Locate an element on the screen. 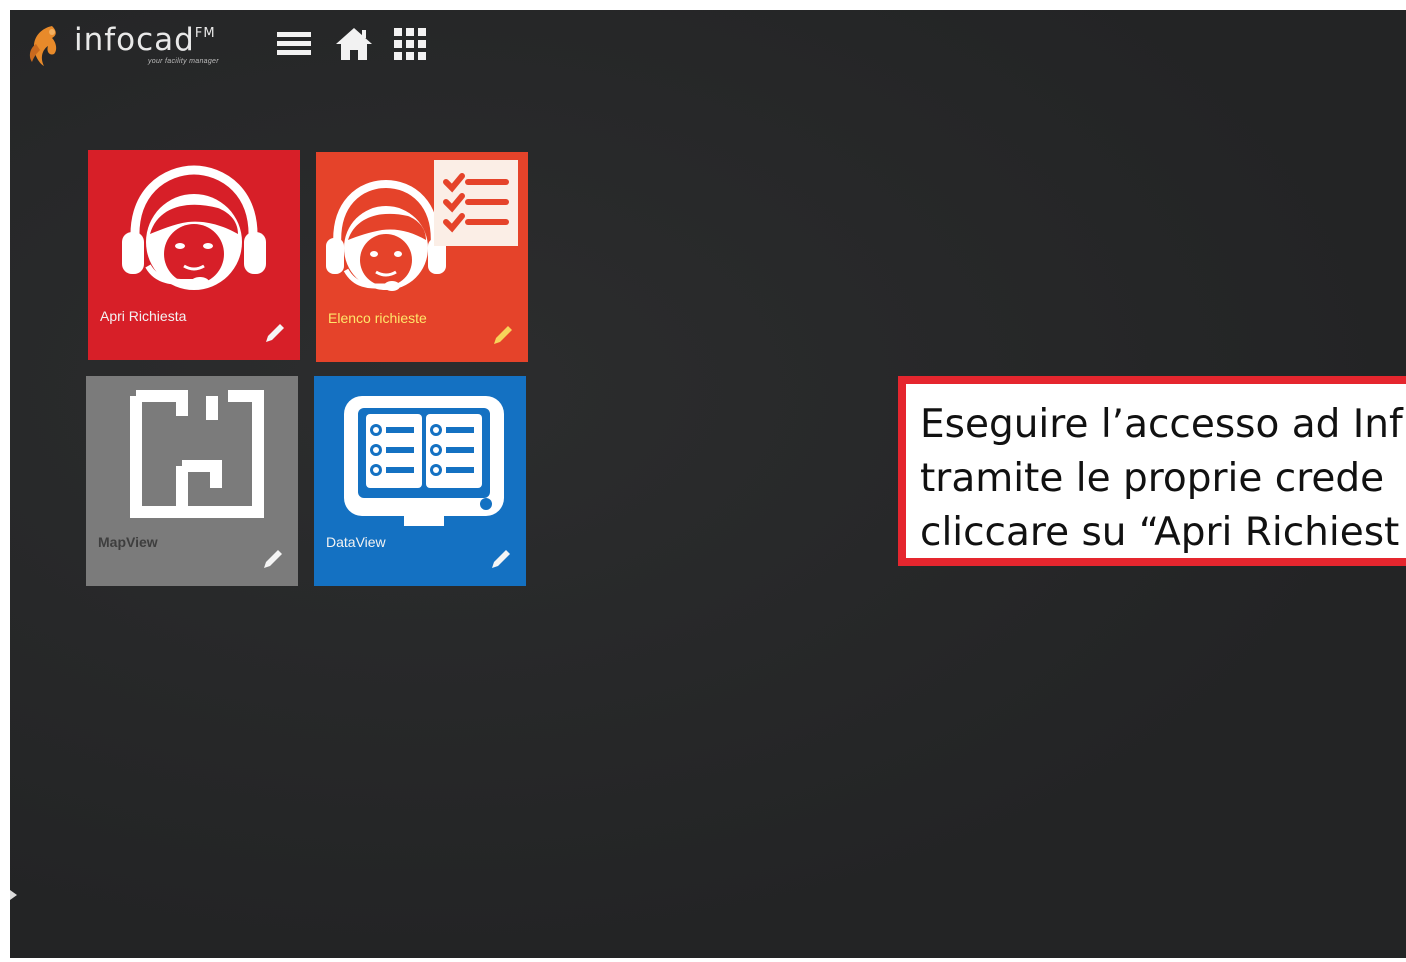 The width and height of the screenshot is (1406, 962). operator-checklist-icon is located at coordinates (422, 225).